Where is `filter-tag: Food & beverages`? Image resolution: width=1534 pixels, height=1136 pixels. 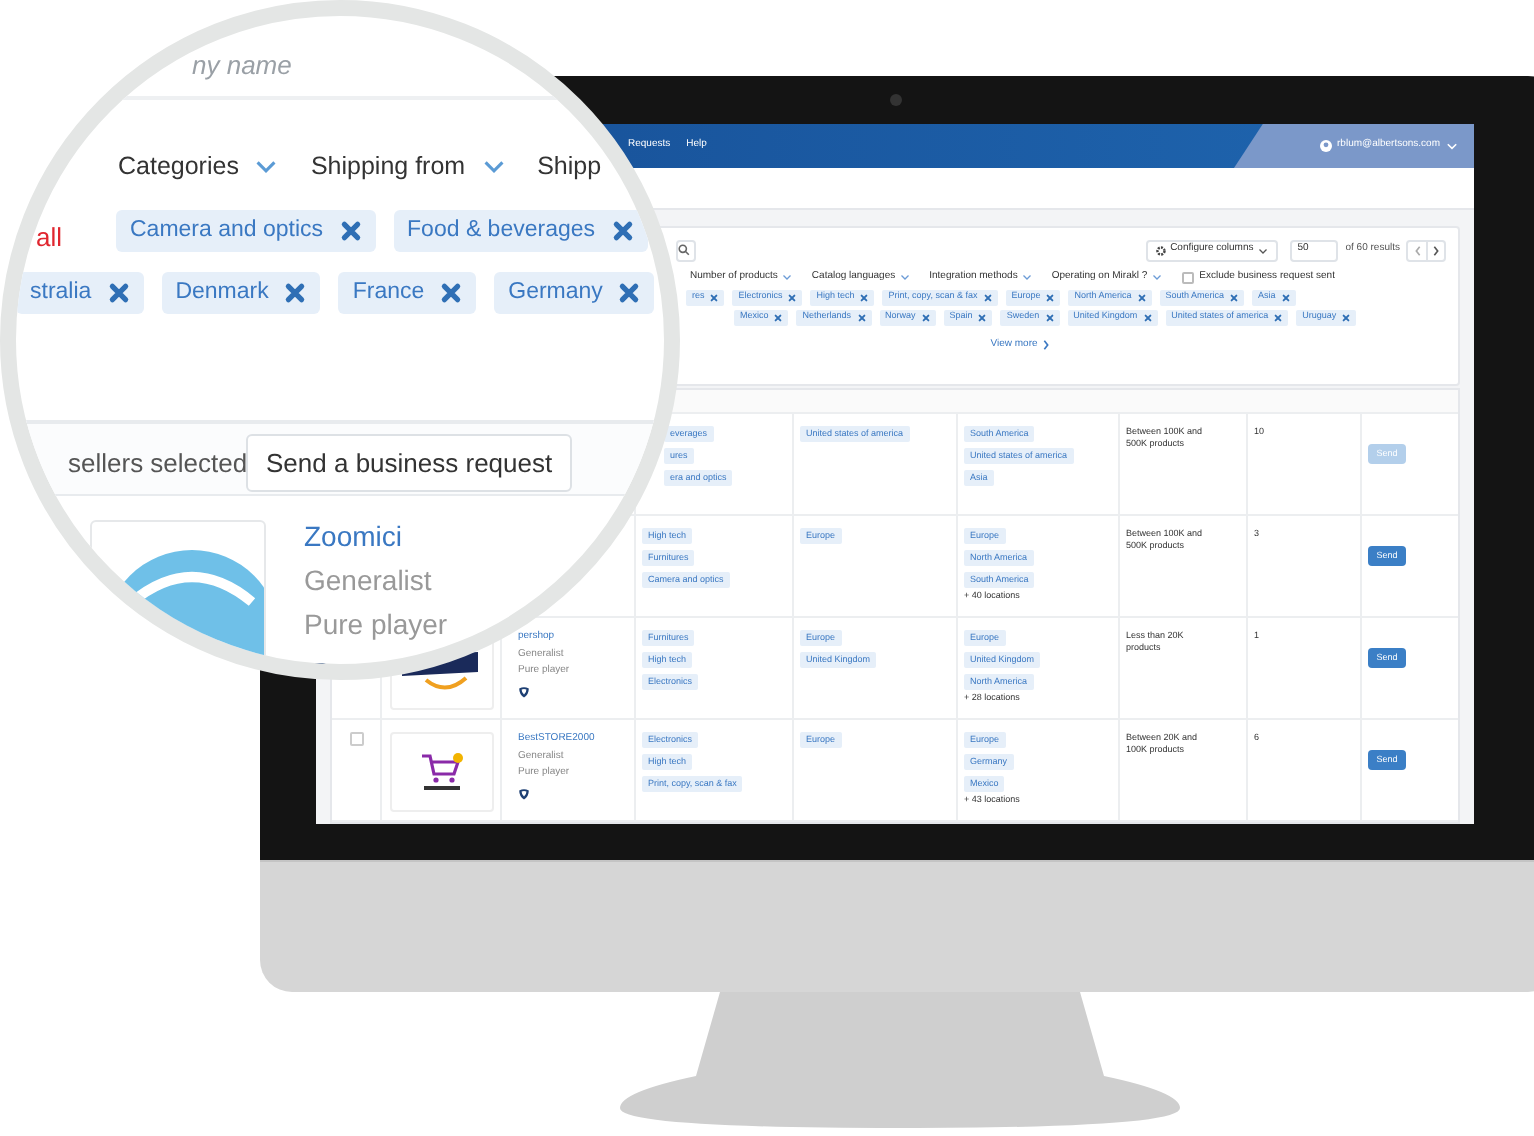
filter-tag: Food & beverages is located at coordinates (520, 231).